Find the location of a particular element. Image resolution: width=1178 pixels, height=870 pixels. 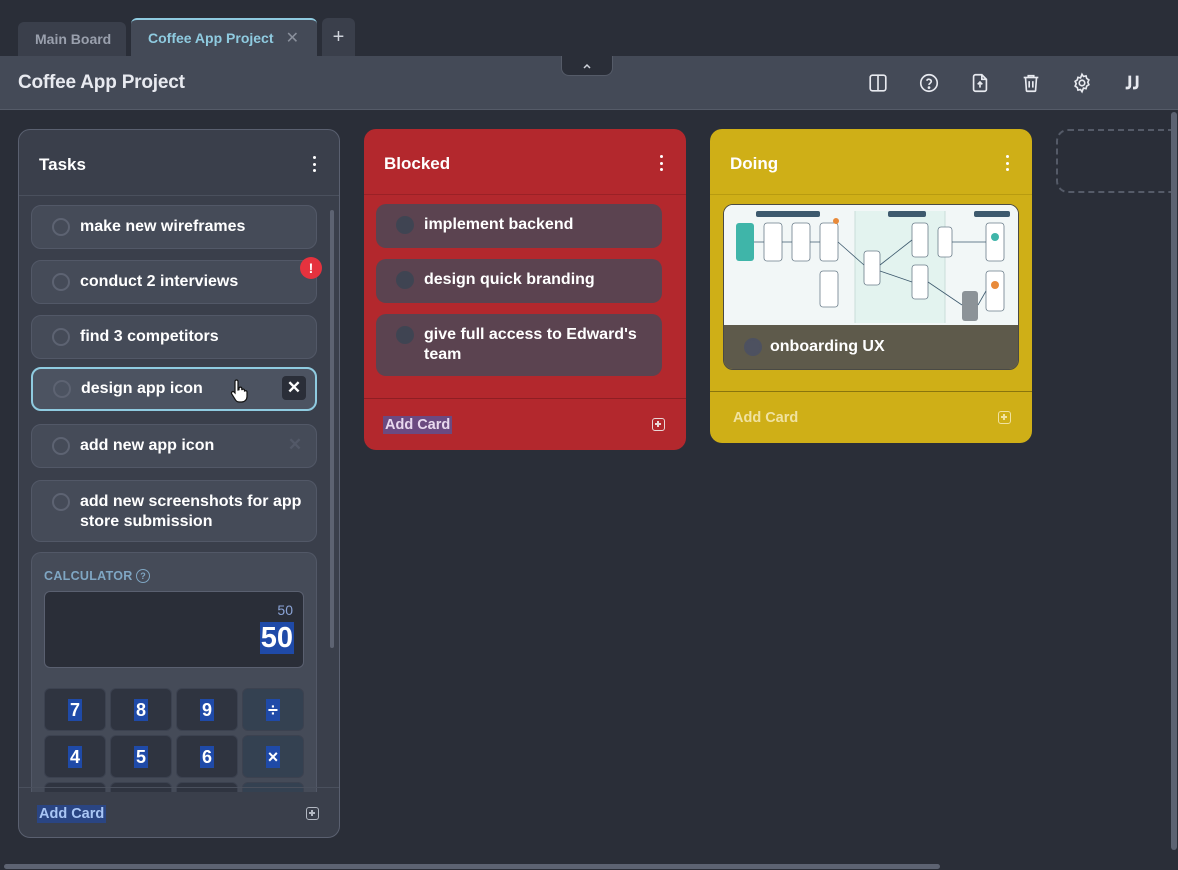

task-card: conduct 2 interviews ! is located at coordinates (176, 280).